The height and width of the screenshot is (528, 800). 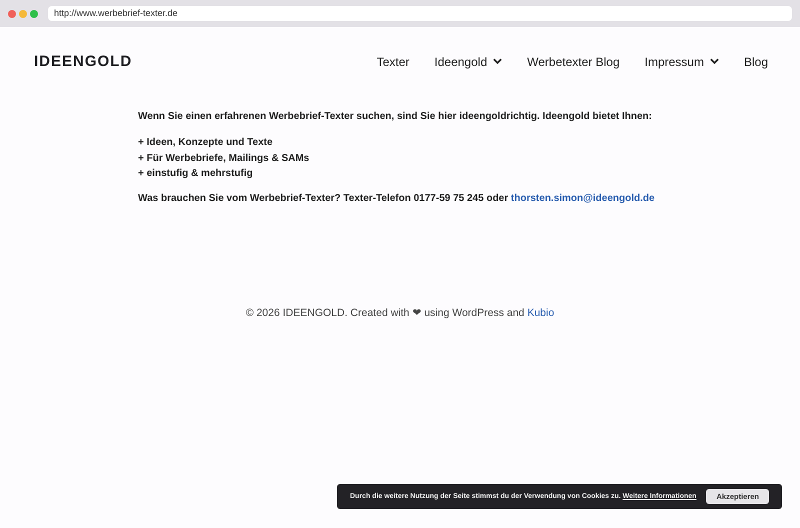 I want to click on nav-link: Impressum, so click(x=681, y=61).